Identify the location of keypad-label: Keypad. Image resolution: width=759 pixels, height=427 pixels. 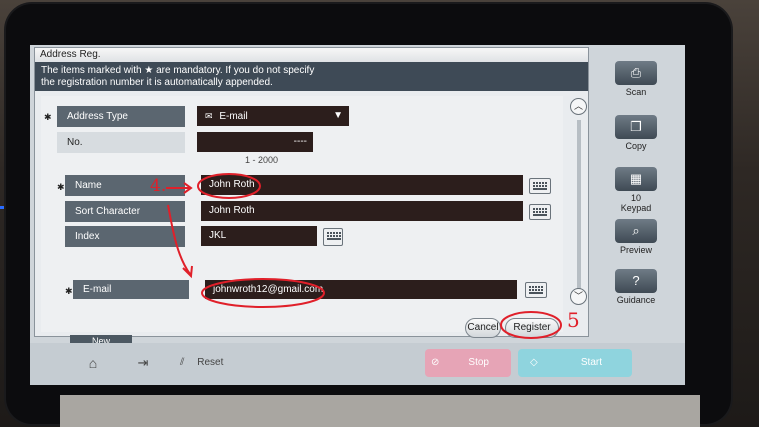
(636, 208).